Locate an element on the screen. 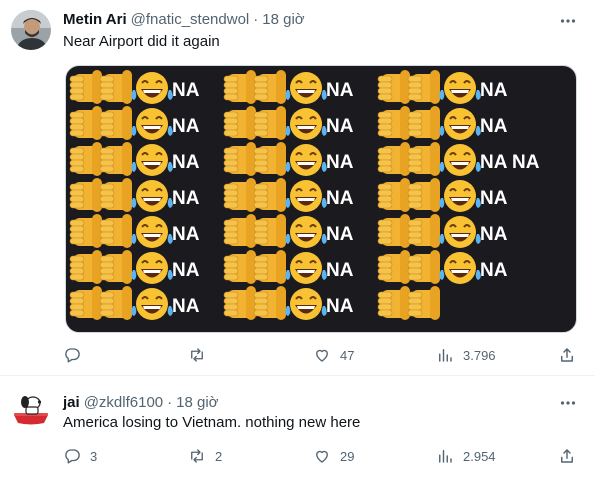  views-icon is located at coordinates (445, 355).